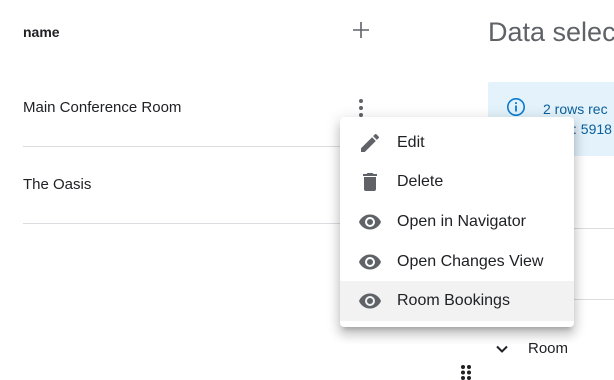 The width and height of the screenshot is (614, 380). What do you see at coordinates (420, 182) in the screenshot?
I see `menu-item-label: Delete` at bounding box center [420, 182].